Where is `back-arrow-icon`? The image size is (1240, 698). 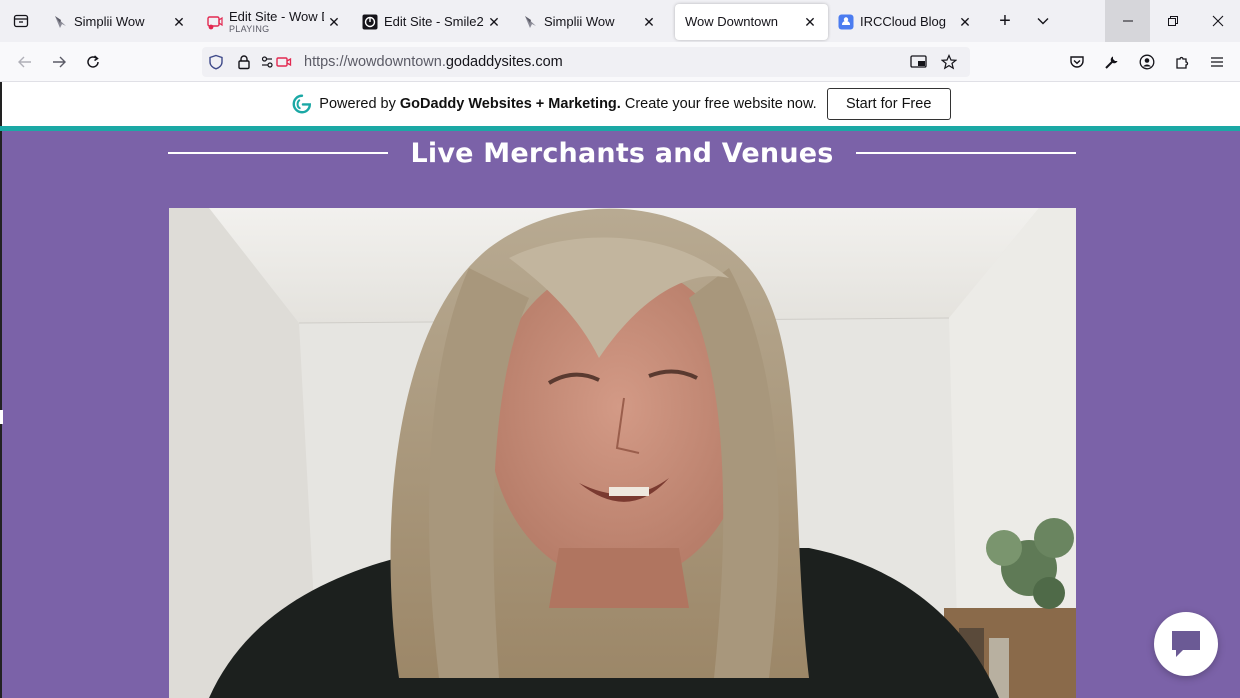
back-arrow-icon is located at coordinates (24, 61).